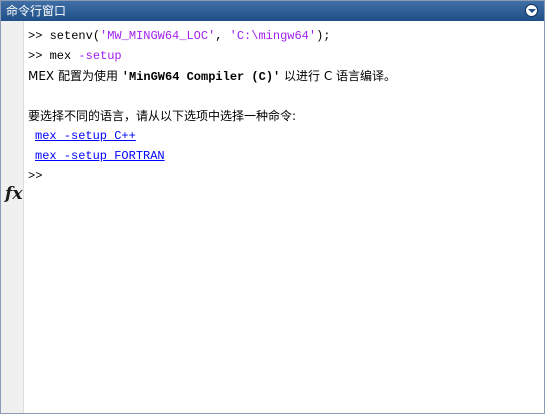 The image size is (545, 414). Describe the element at coordinates (75, 76) in the screenshot. I see `output-text: MEX 配置为使用` at that location.